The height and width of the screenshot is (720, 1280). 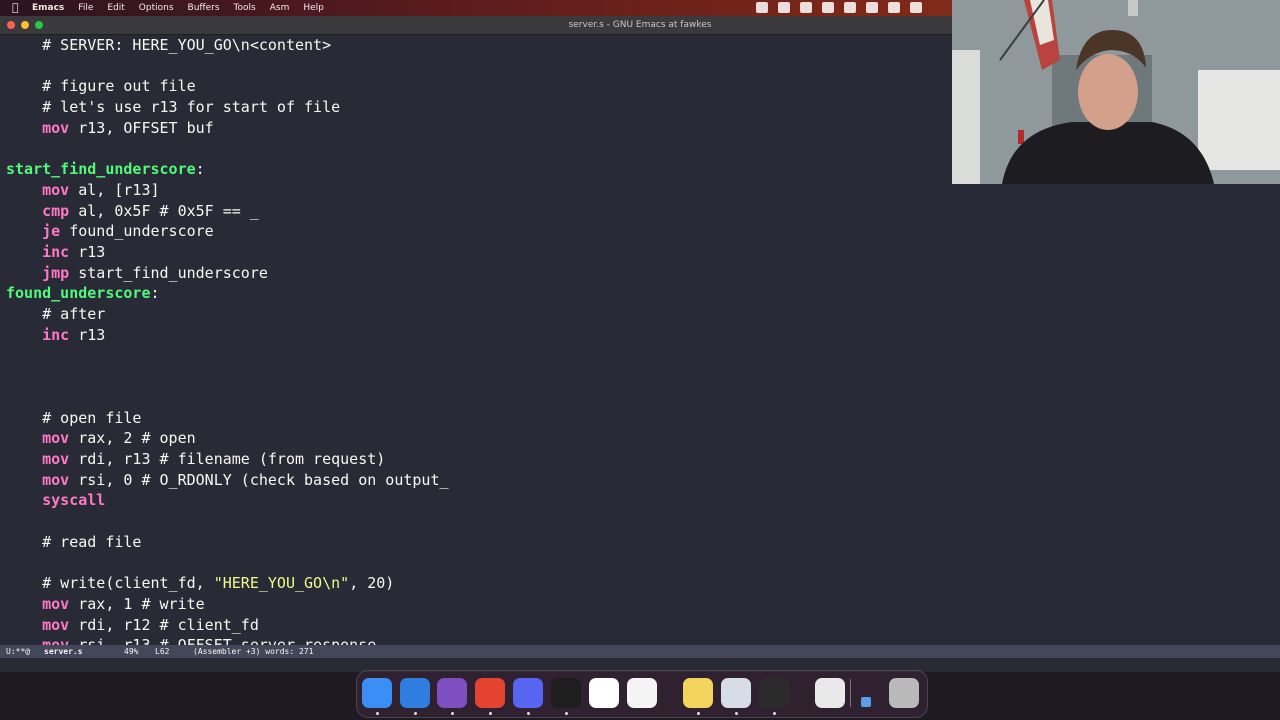 What do you see at coordinates (101, 169) in the screenshot?
I see `label-token: start_find_underscore` at bounding box center [101, 169].